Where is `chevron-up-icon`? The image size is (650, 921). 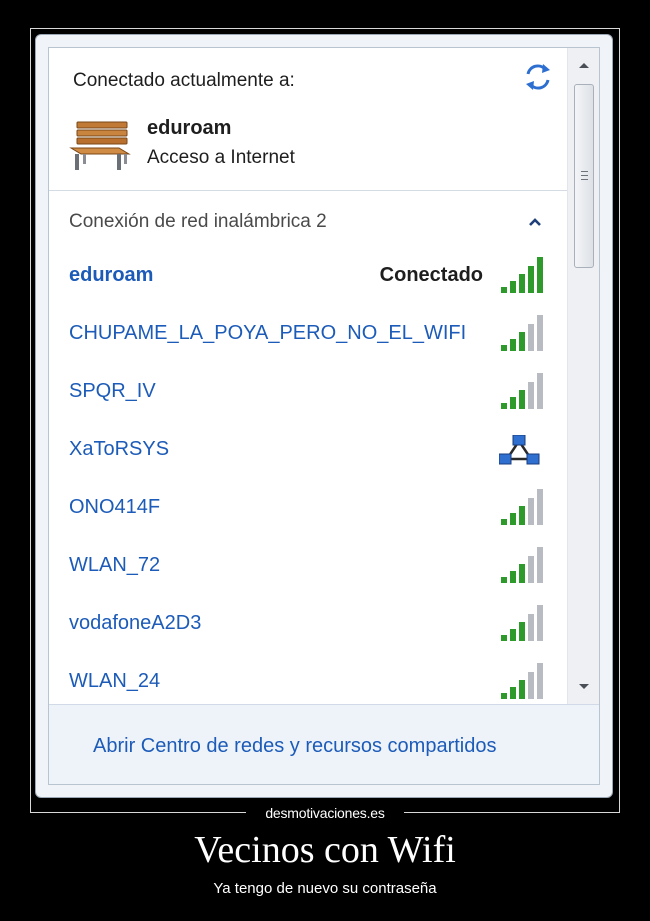 chevron-up-icon is located at coordinates (535, 222).